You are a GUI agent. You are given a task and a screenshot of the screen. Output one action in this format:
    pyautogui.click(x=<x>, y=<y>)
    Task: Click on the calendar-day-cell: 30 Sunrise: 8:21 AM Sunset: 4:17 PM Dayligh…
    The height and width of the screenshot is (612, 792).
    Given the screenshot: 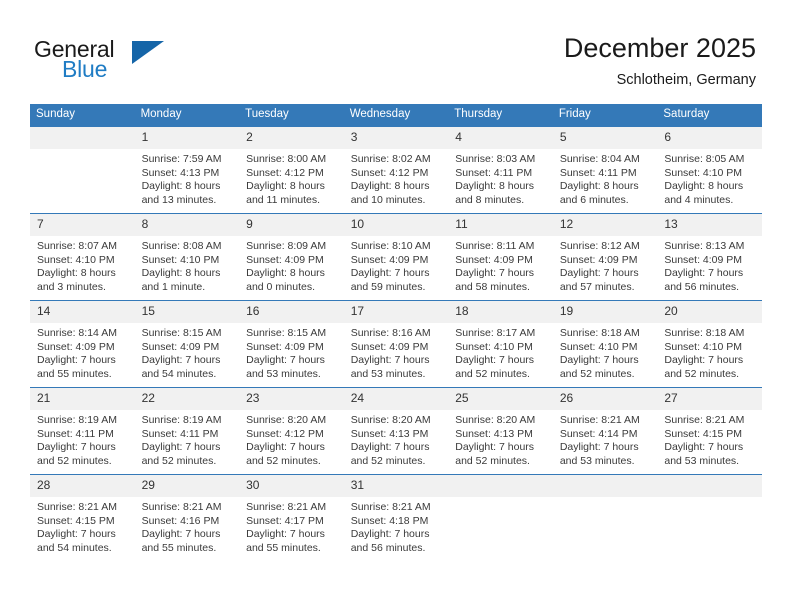 What is the action you would take?
    pyautogui.click(x=291, y=517)
    